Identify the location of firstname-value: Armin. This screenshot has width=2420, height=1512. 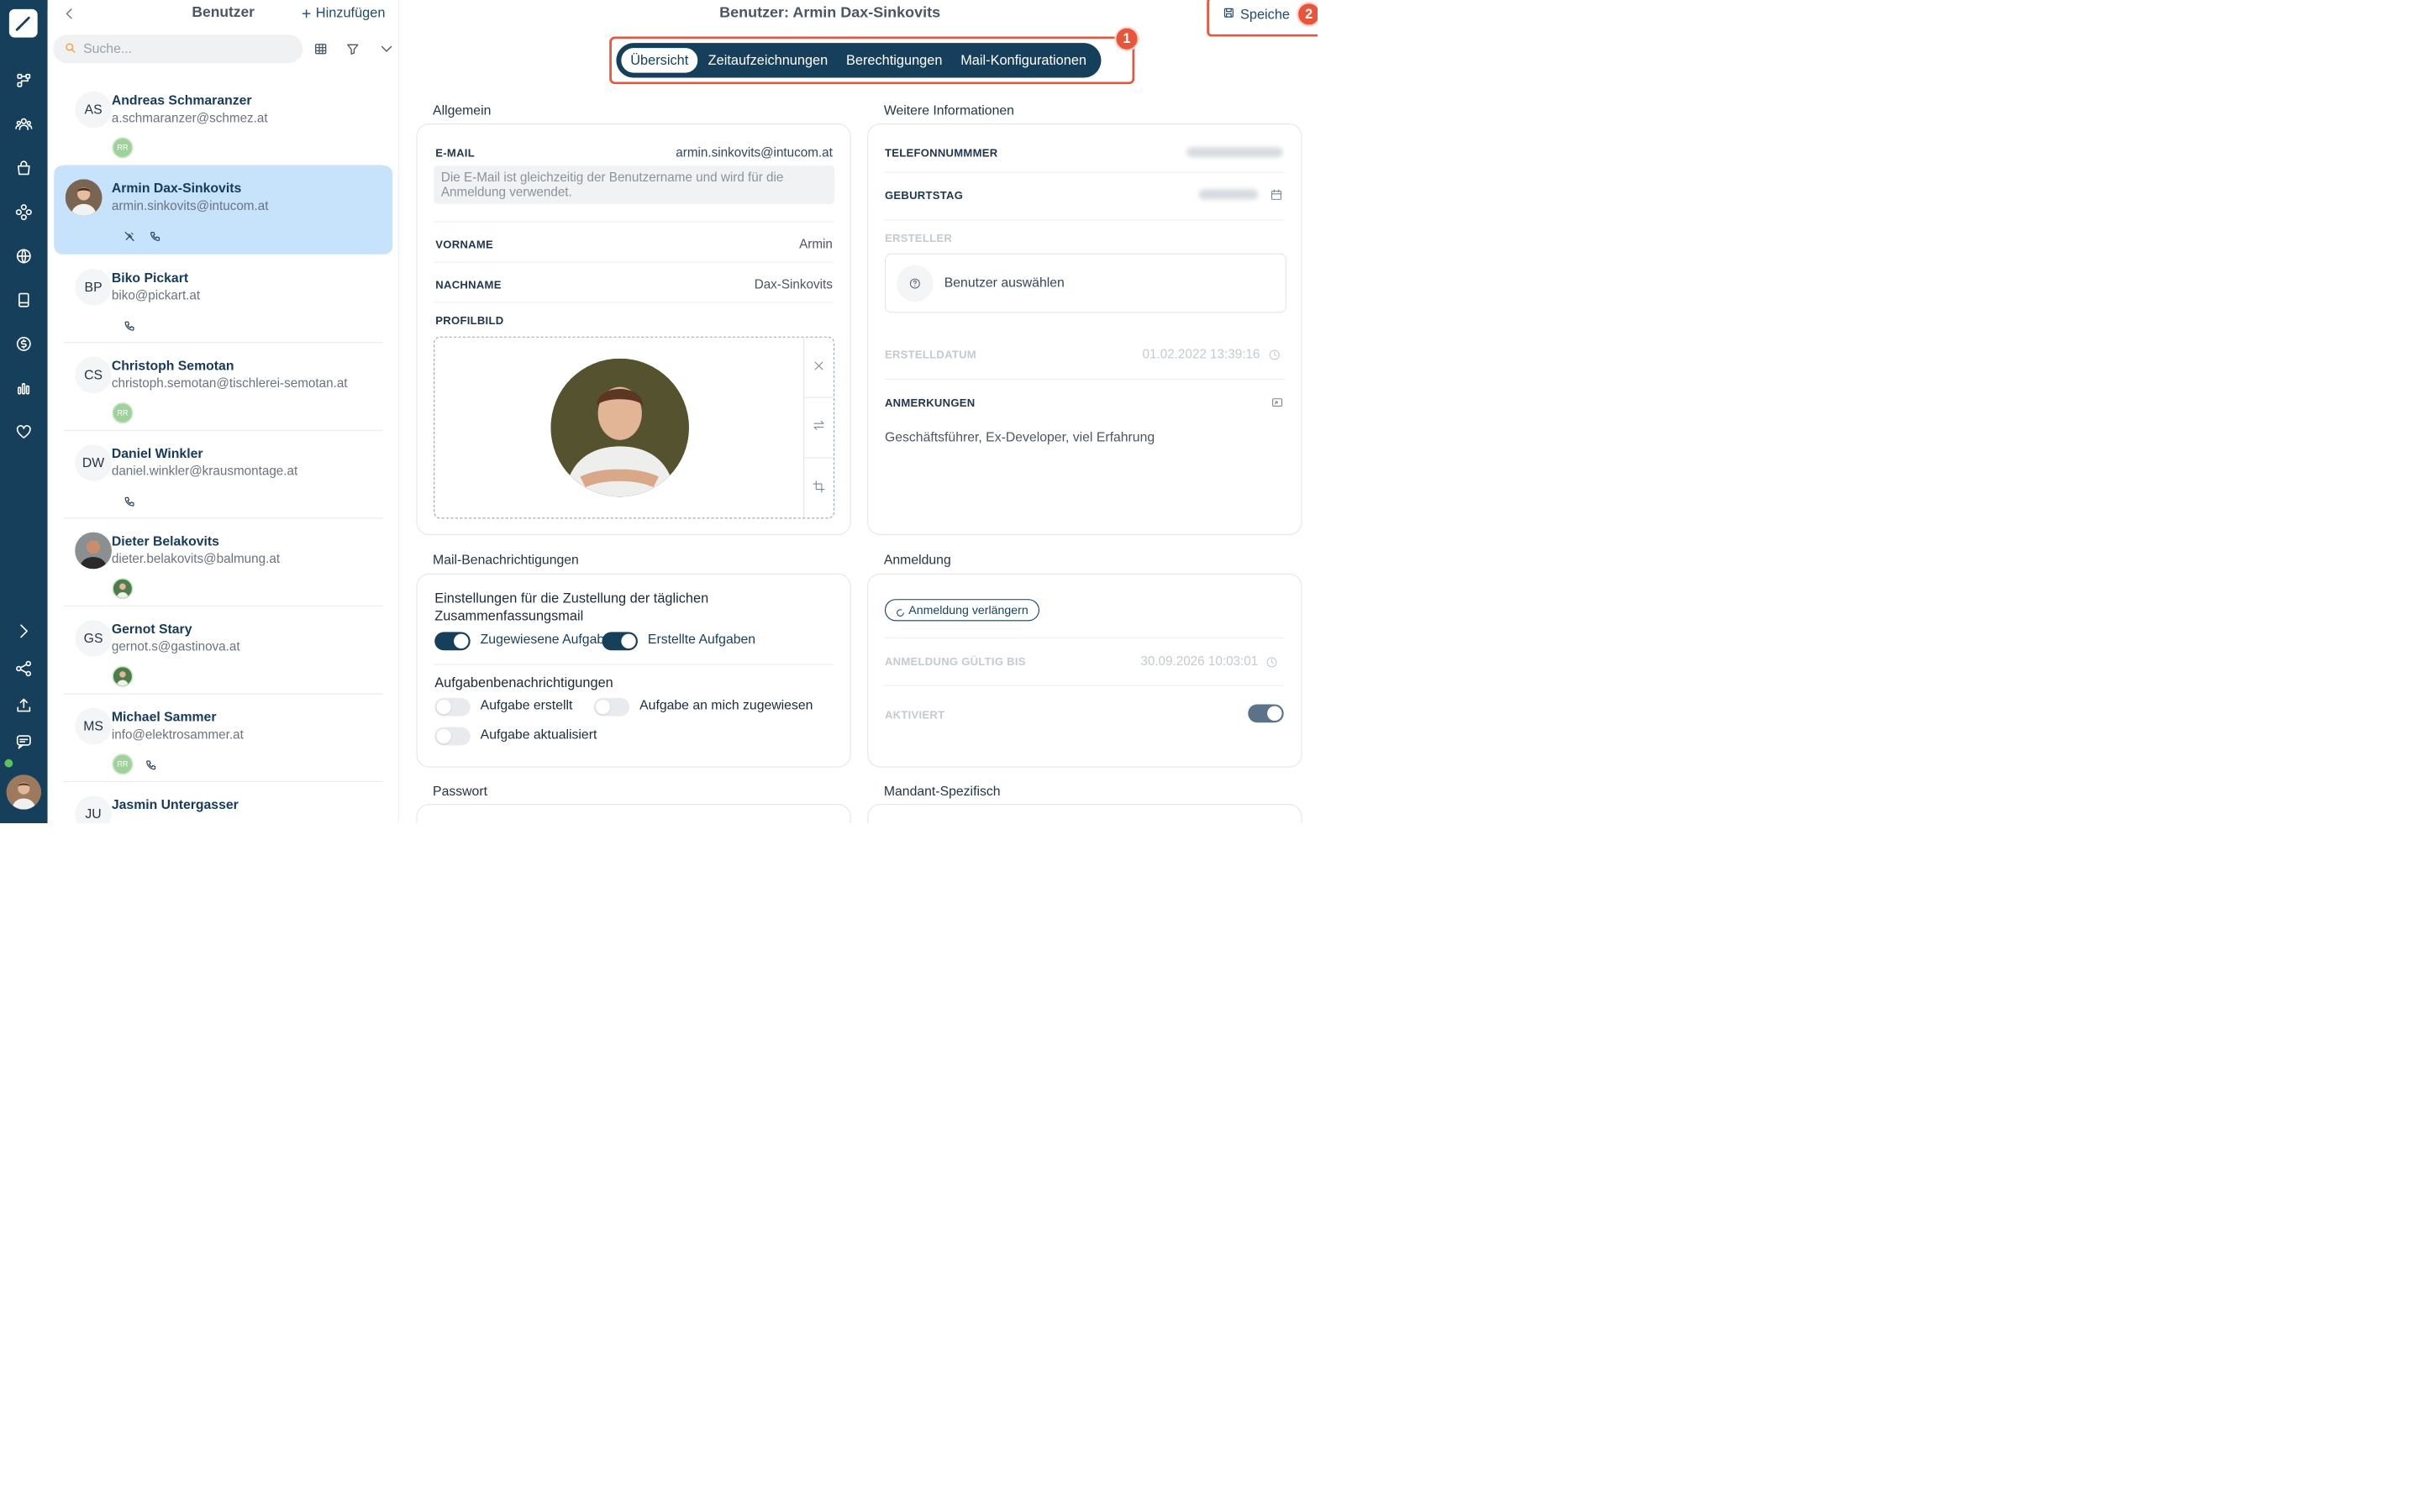
(816, 244).